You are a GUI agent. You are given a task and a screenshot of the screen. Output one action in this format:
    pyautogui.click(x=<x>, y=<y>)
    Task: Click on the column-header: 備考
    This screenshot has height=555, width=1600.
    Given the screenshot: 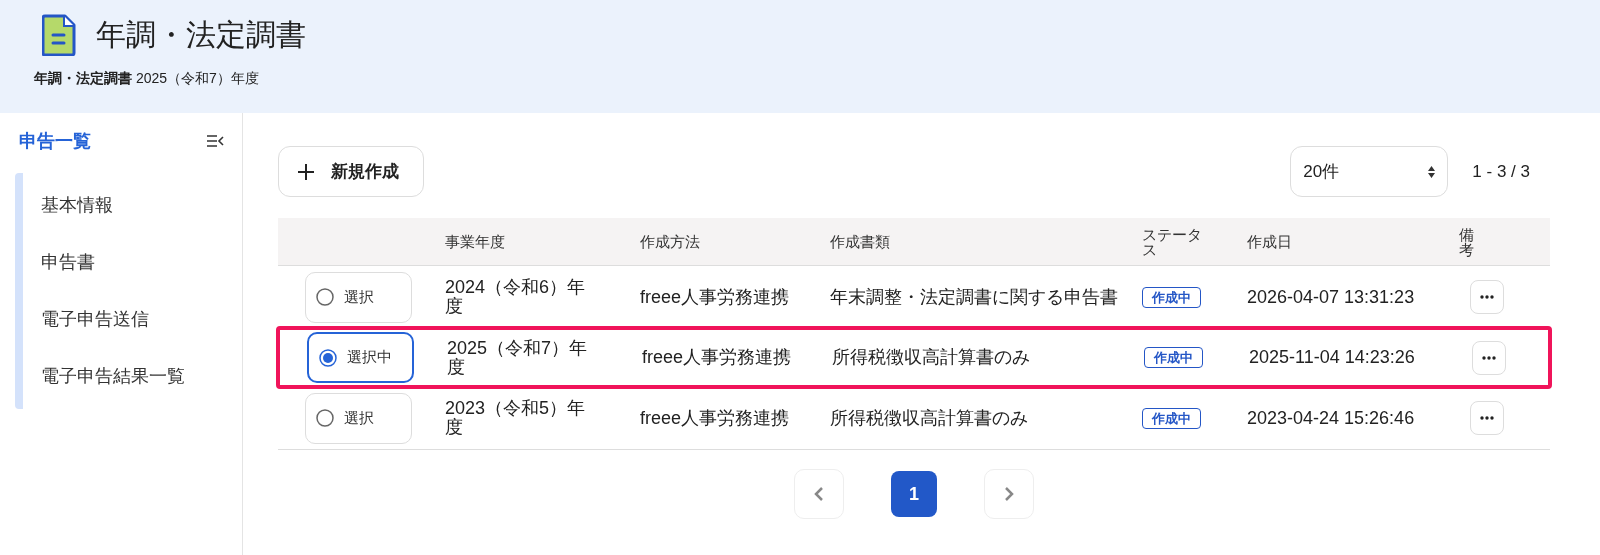 What is the action you would take?
    pyautogui.click(x=1466, y=241)
    